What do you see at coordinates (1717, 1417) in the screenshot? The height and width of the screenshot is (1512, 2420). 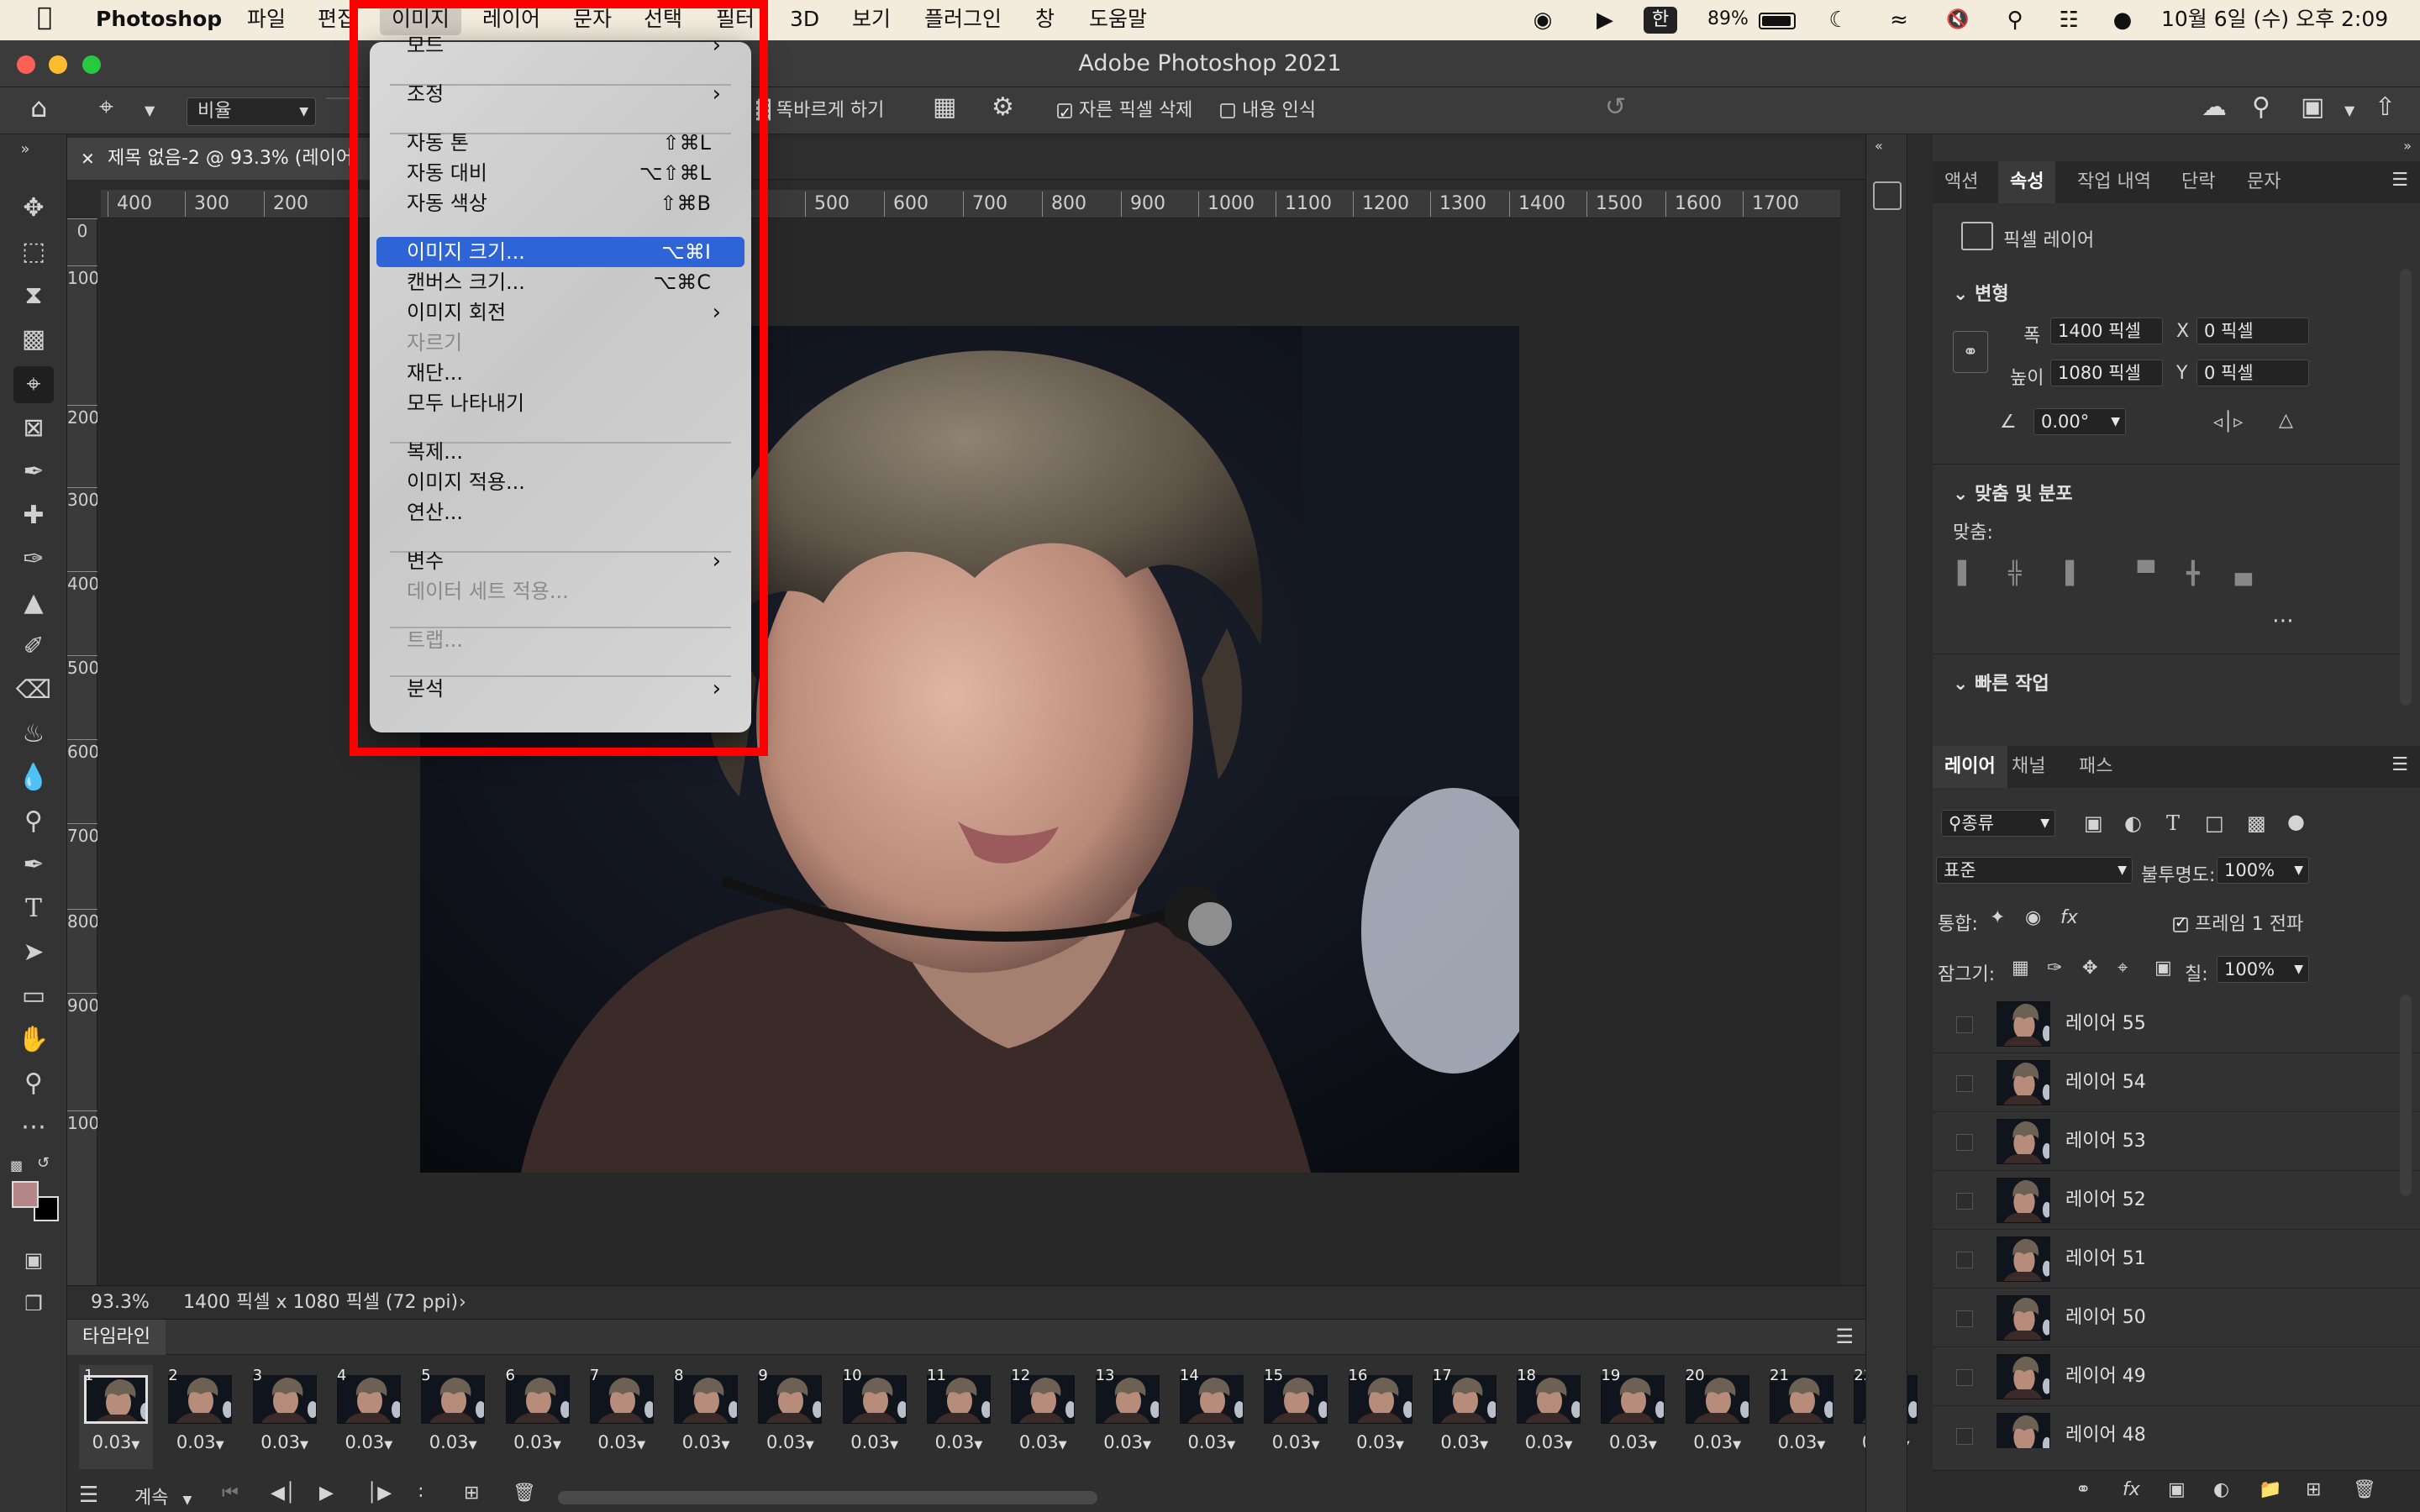 I see `timeline-frame: 20 0.03▼` at bounding box center [1717, 1417].